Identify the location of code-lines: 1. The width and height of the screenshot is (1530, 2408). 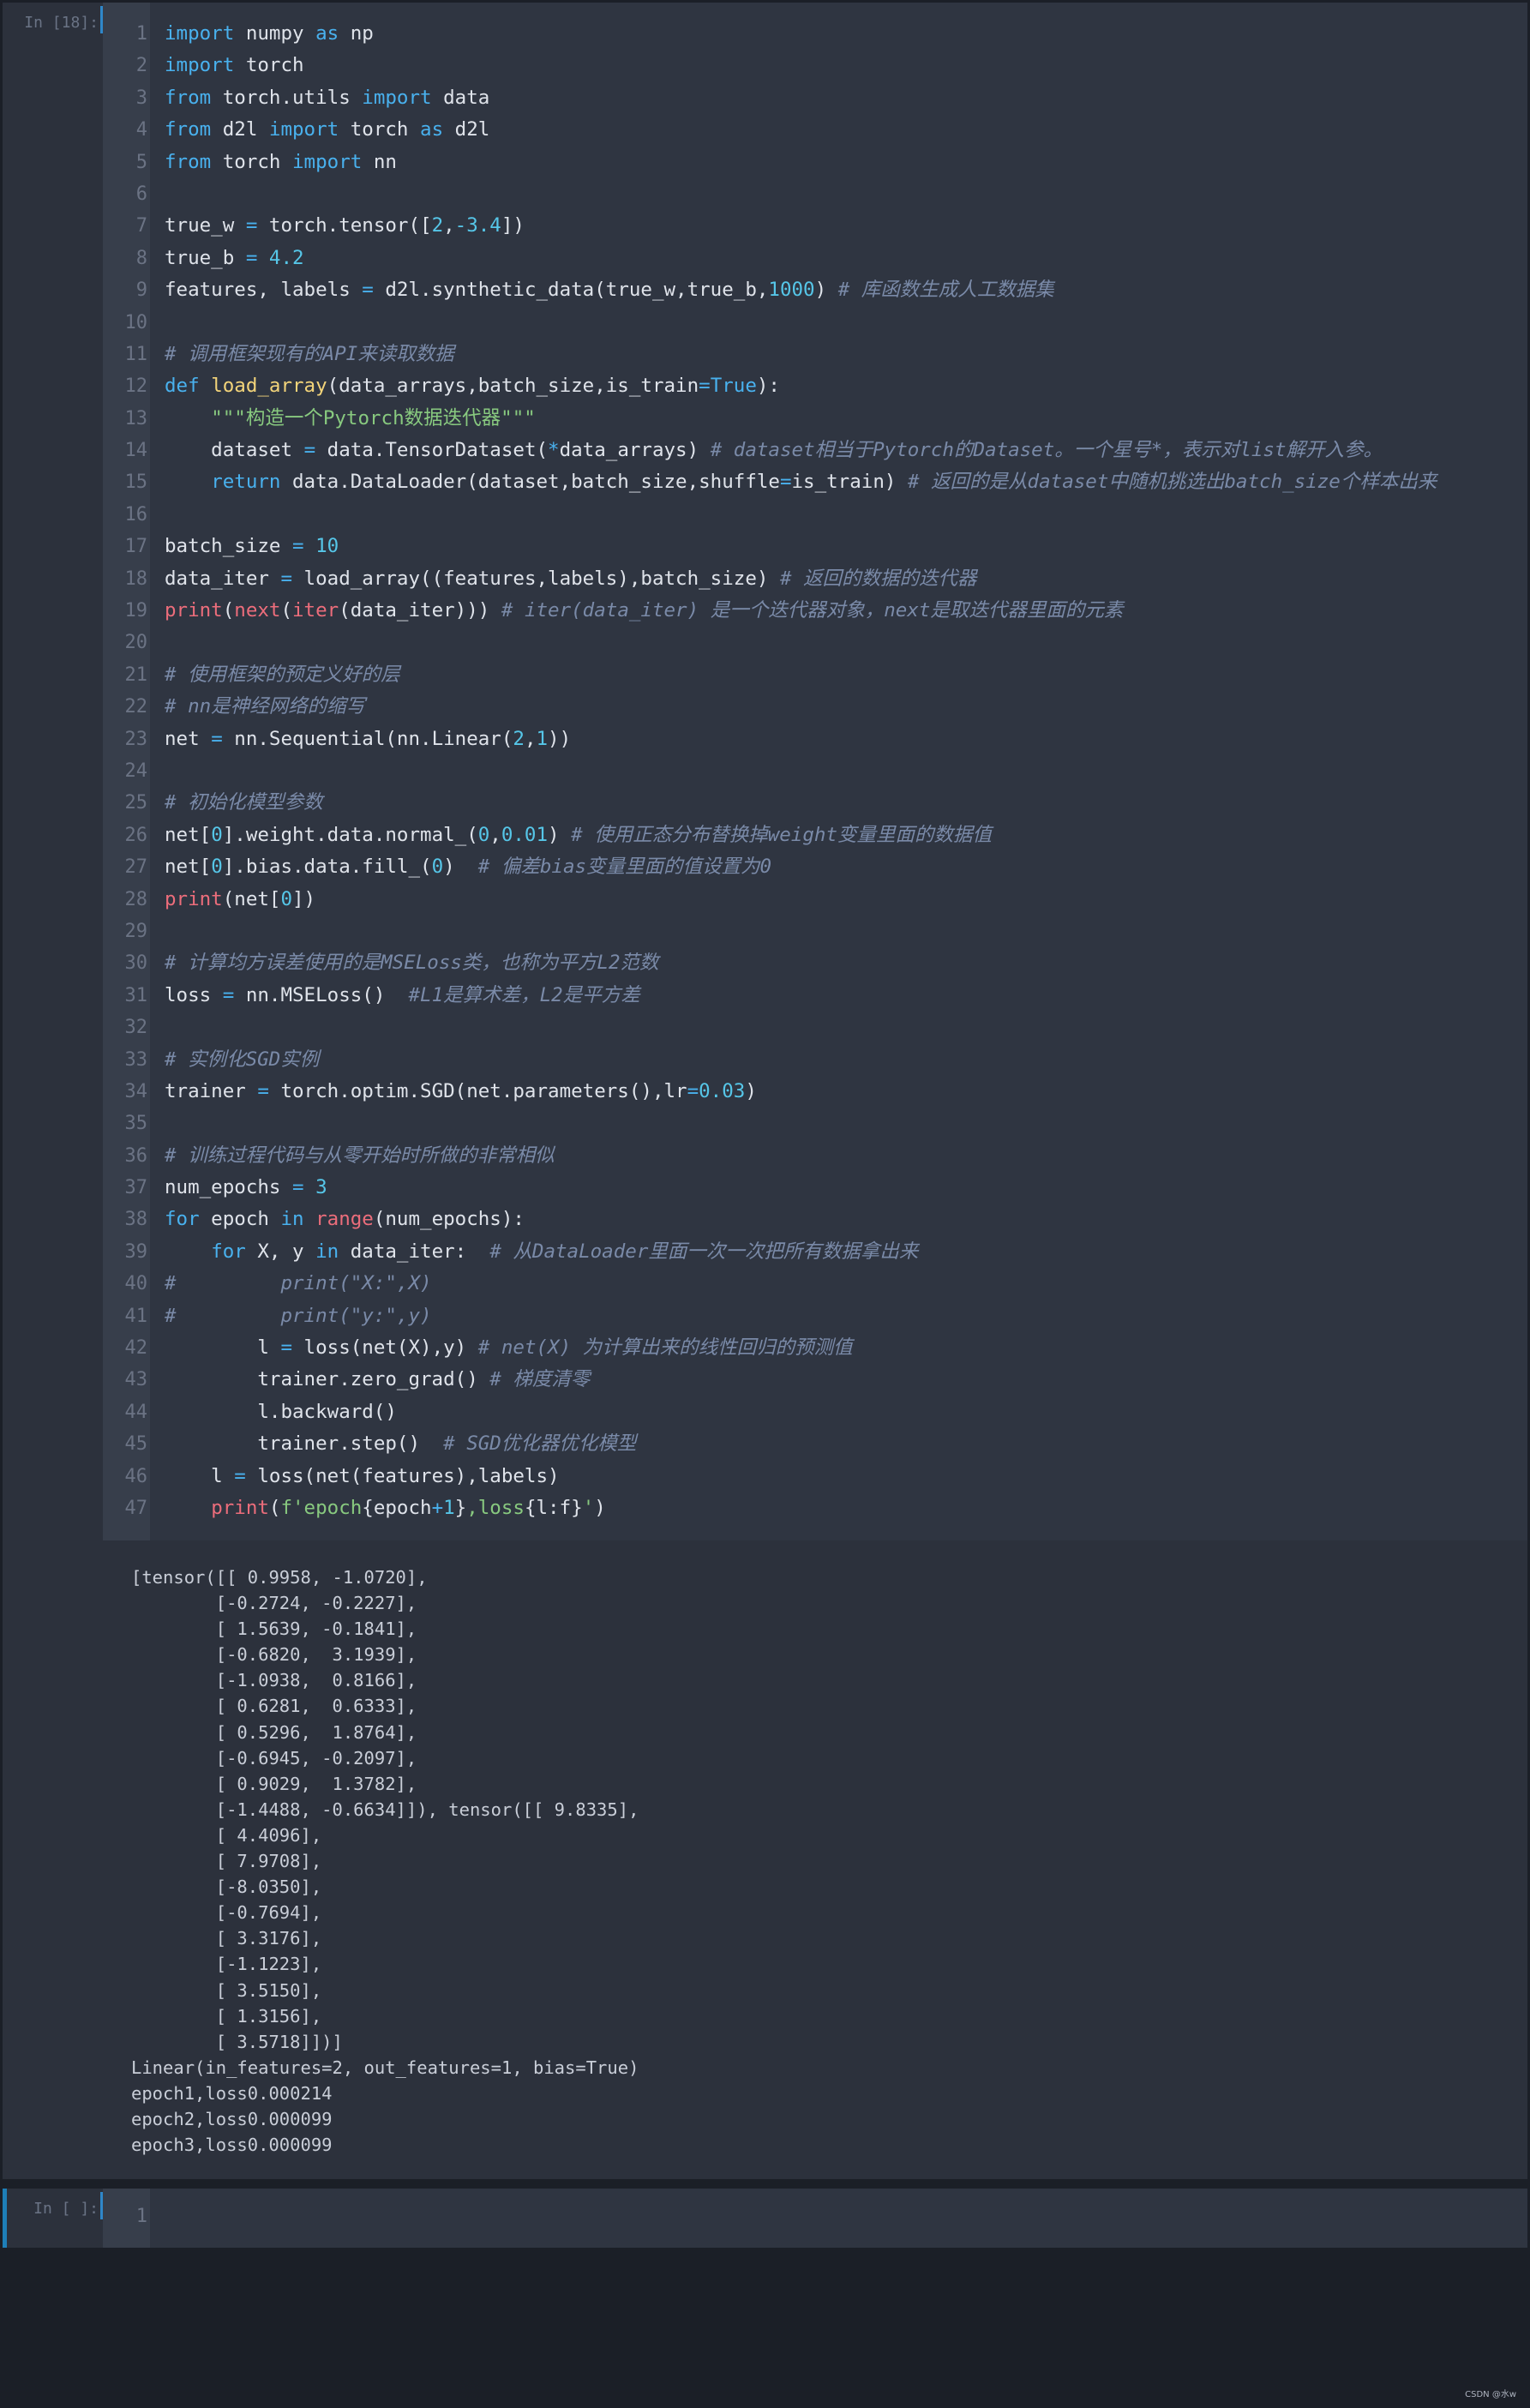
(815, 2217).